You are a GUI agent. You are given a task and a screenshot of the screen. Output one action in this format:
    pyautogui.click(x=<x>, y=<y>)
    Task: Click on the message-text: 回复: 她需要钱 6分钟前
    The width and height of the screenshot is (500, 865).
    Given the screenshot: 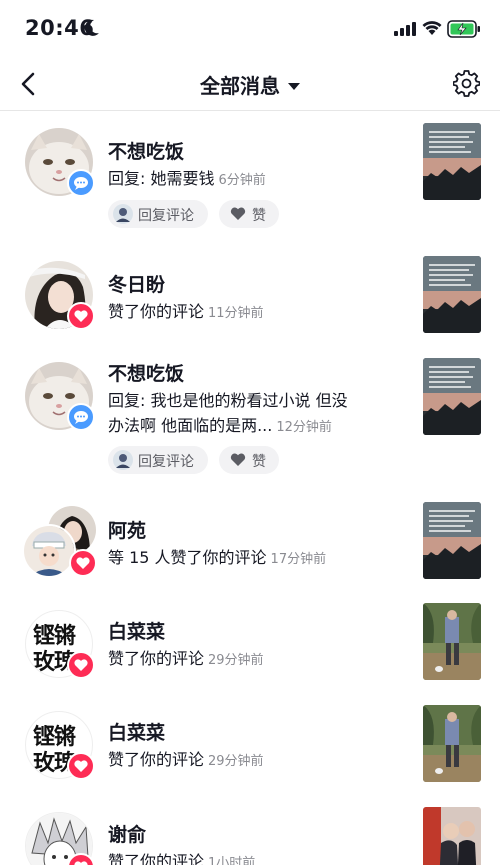 What is the action you would take?
    pyautogui.click(x=187, y=178)
    